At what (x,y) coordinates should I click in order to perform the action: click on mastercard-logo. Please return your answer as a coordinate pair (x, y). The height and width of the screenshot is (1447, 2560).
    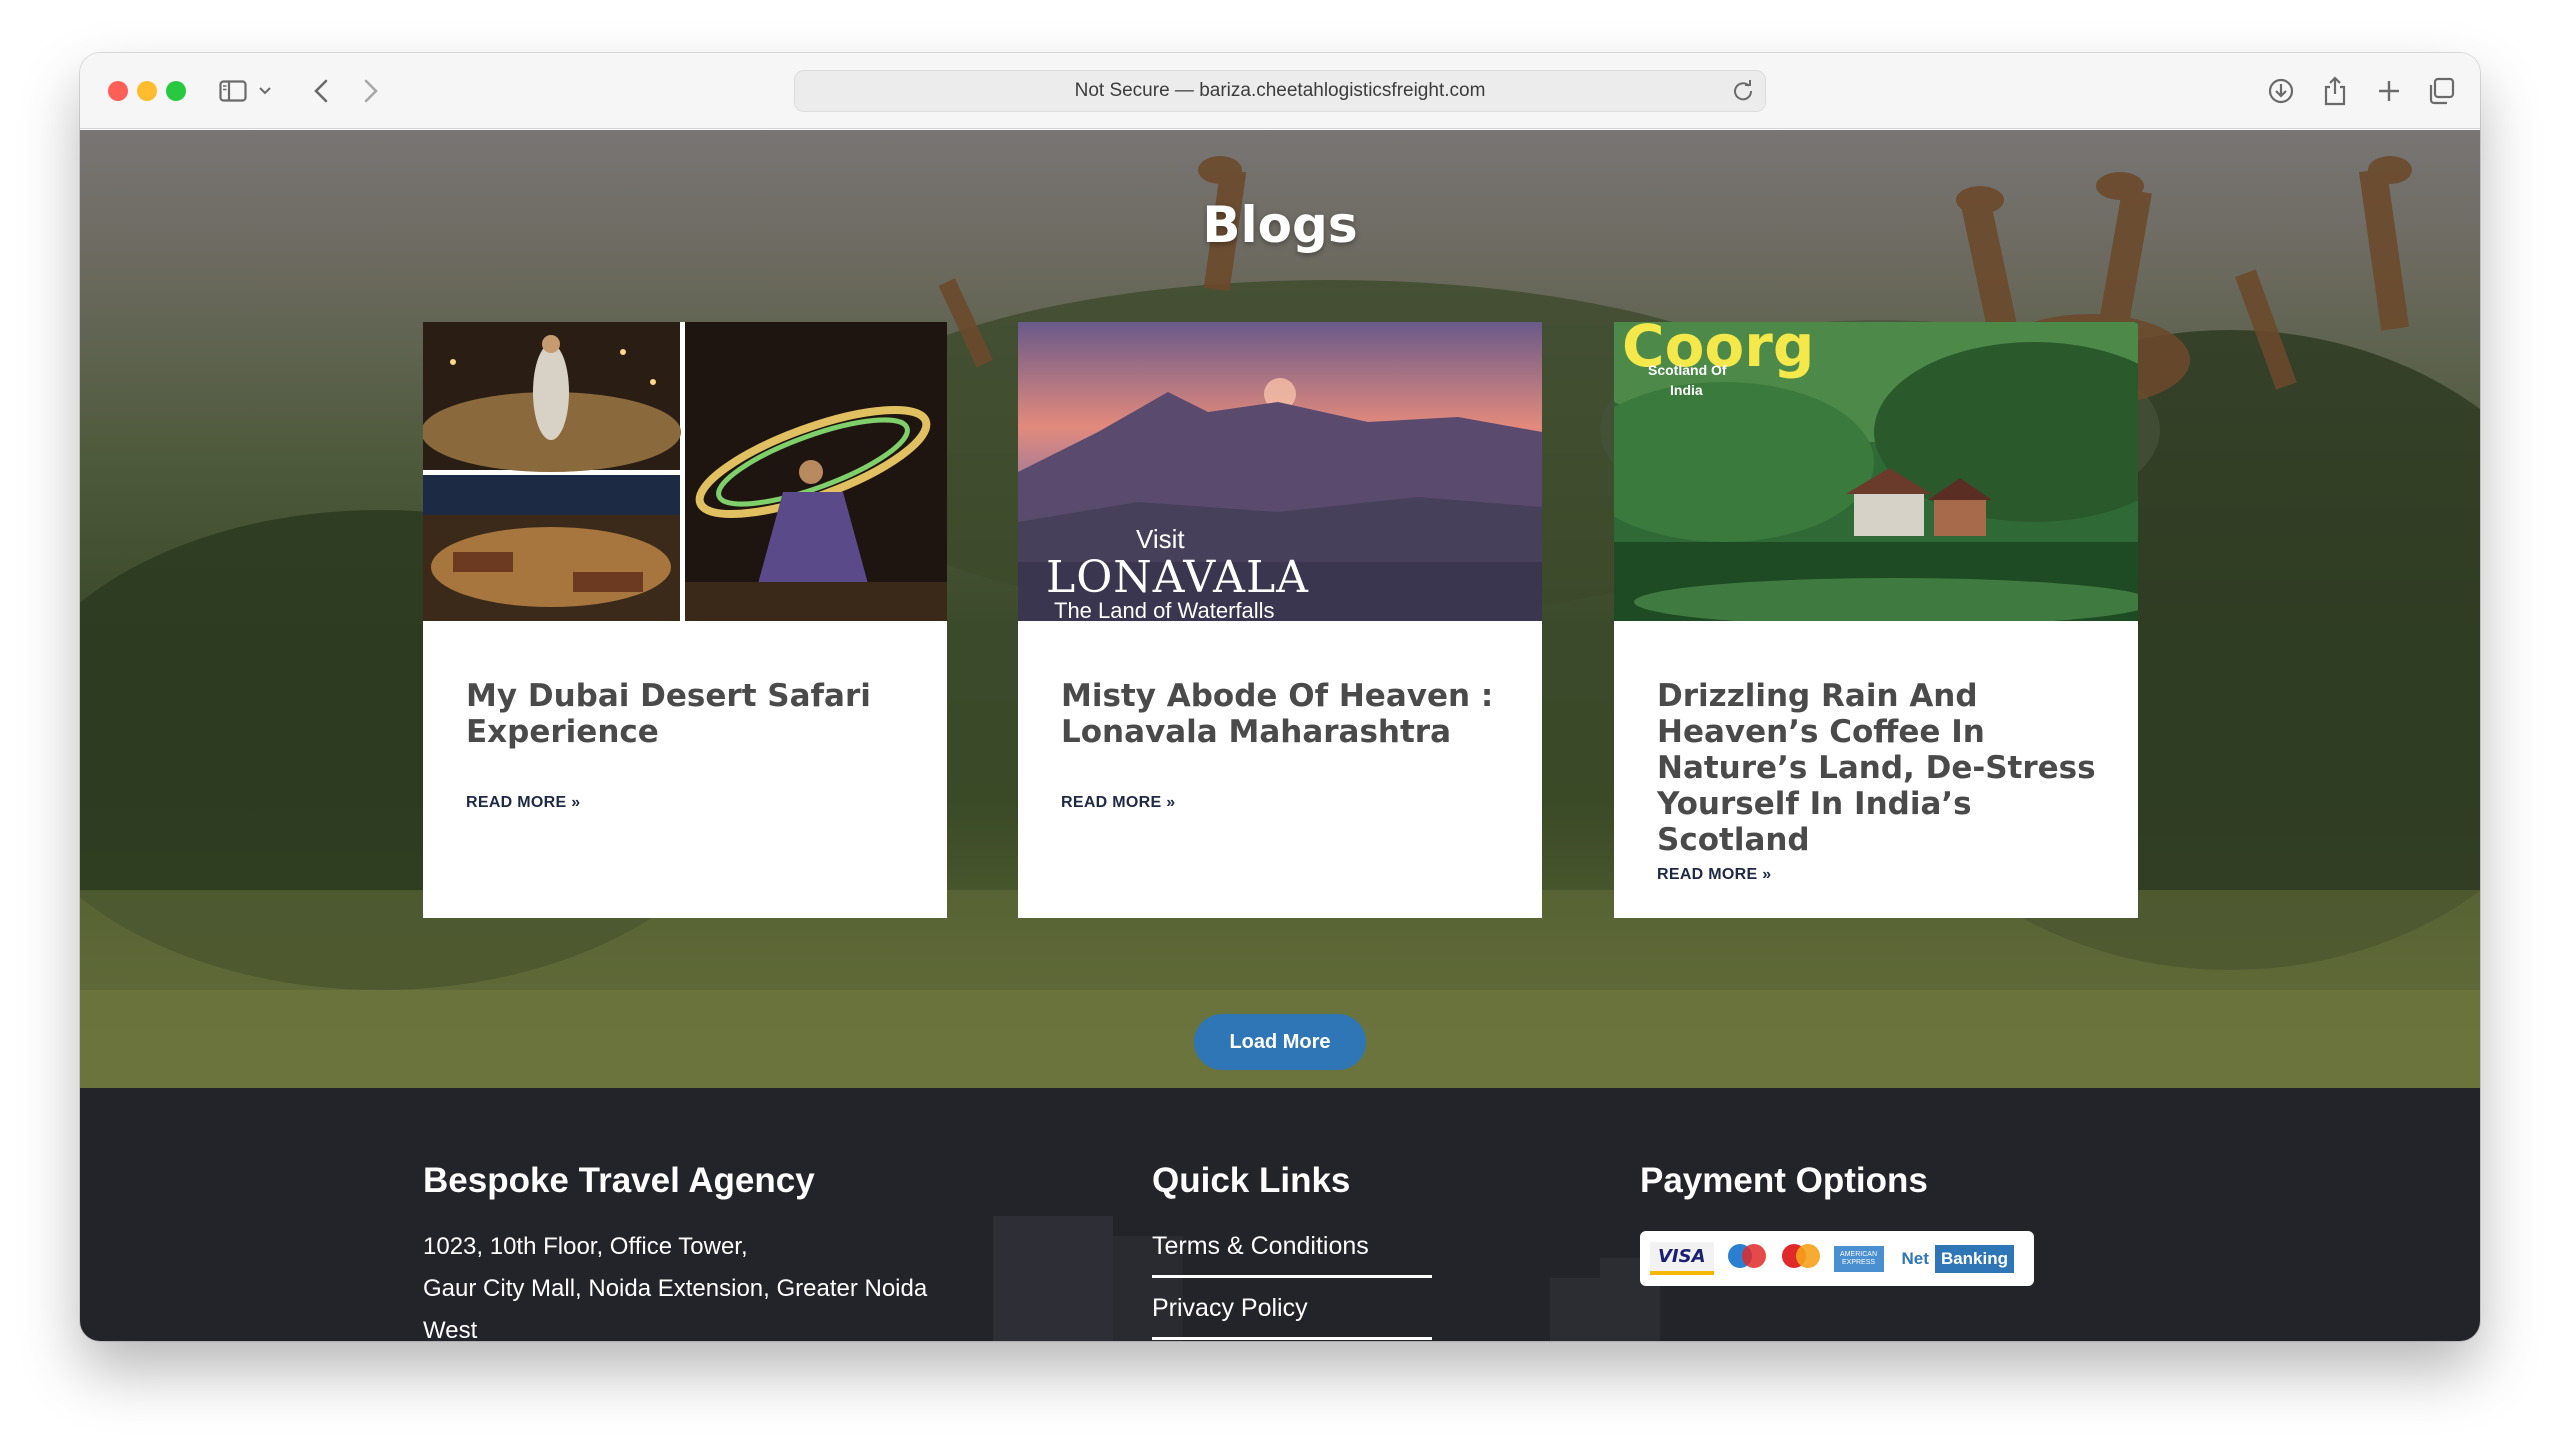
    Looking at the image, I should click on (1801, 1258).